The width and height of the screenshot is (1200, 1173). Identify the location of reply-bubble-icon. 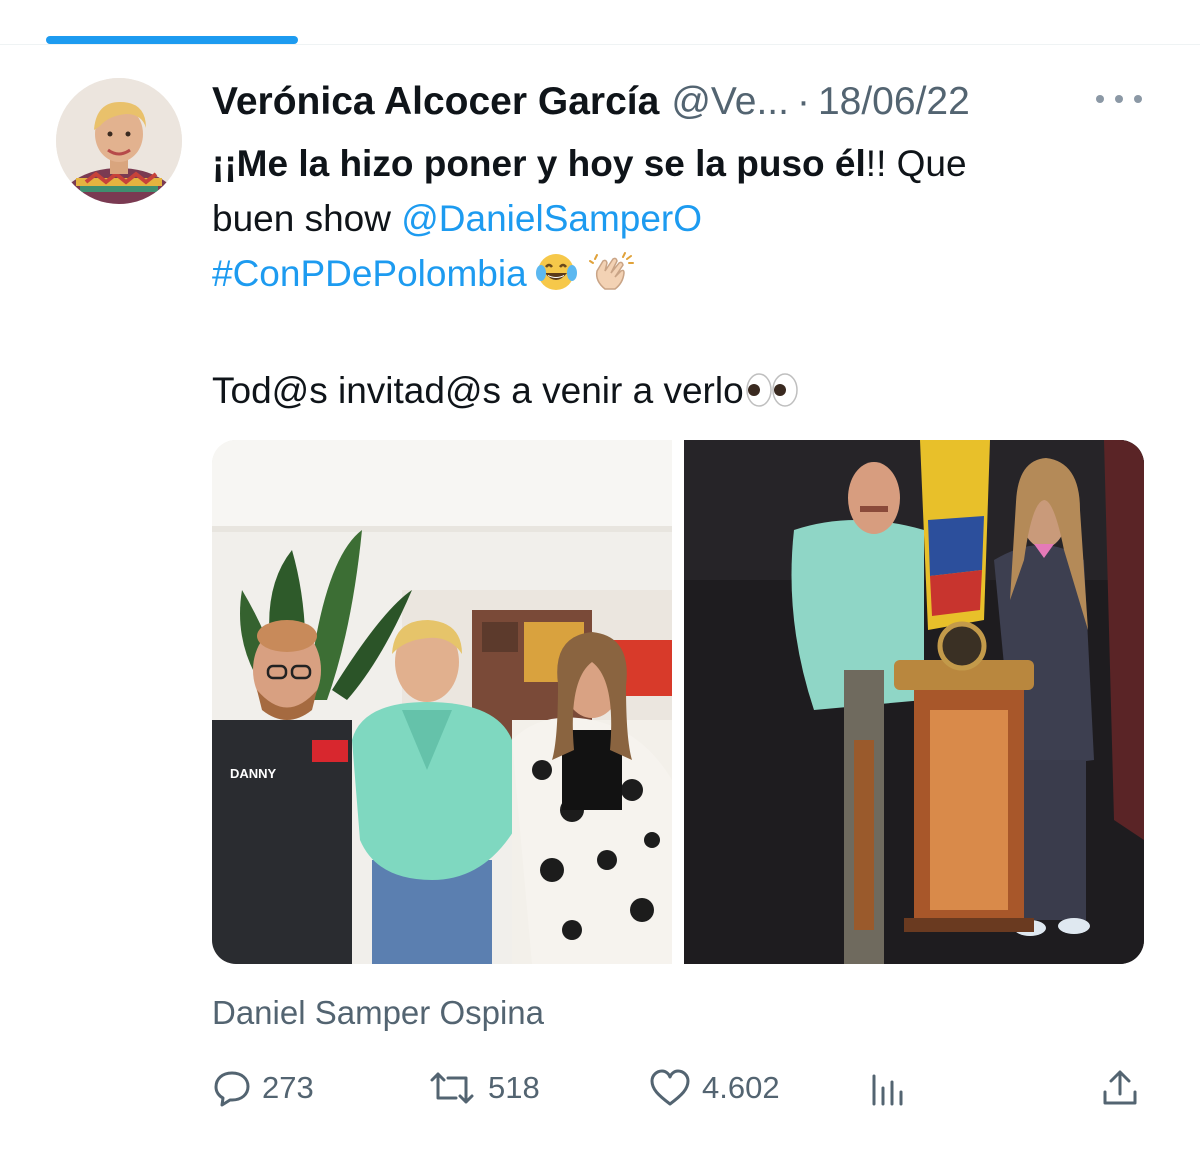
(232, 1088).